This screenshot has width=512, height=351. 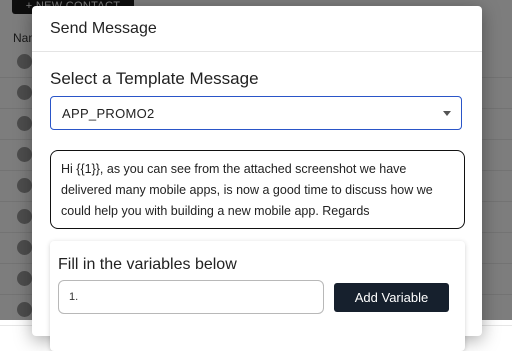 What do you see at coordinates (257, 29) in the screenshot?
I see `dialog-header: Send Message` at bounding box center [257, 29].